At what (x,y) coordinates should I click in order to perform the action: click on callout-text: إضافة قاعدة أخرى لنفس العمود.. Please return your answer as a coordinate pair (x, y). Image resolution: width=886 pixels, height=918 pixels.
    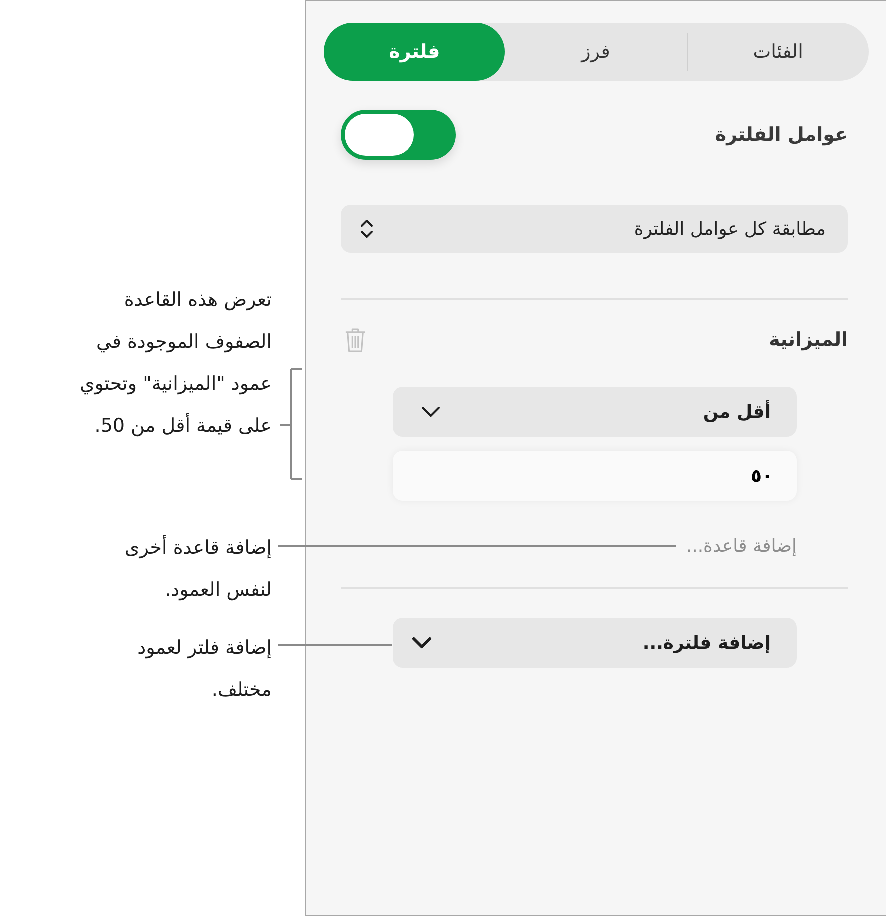
    Looking at the image, I should click on (198, 568).